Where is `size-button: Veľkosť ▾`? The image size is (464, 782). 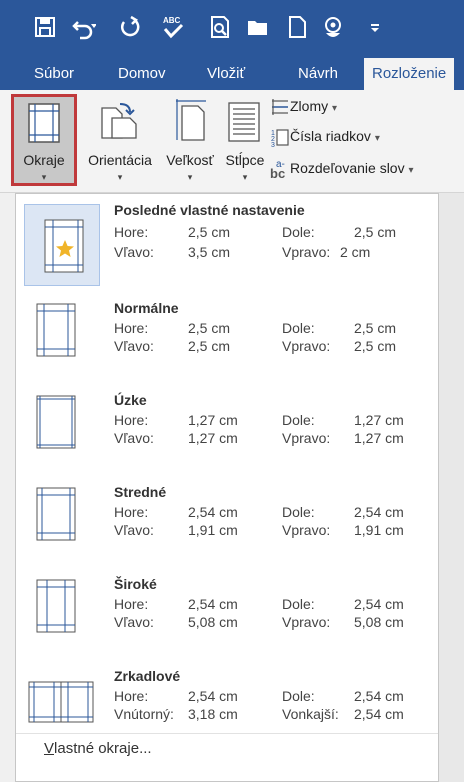
size-button: Veľkosť ▾ is located at coordinates (190, 140).